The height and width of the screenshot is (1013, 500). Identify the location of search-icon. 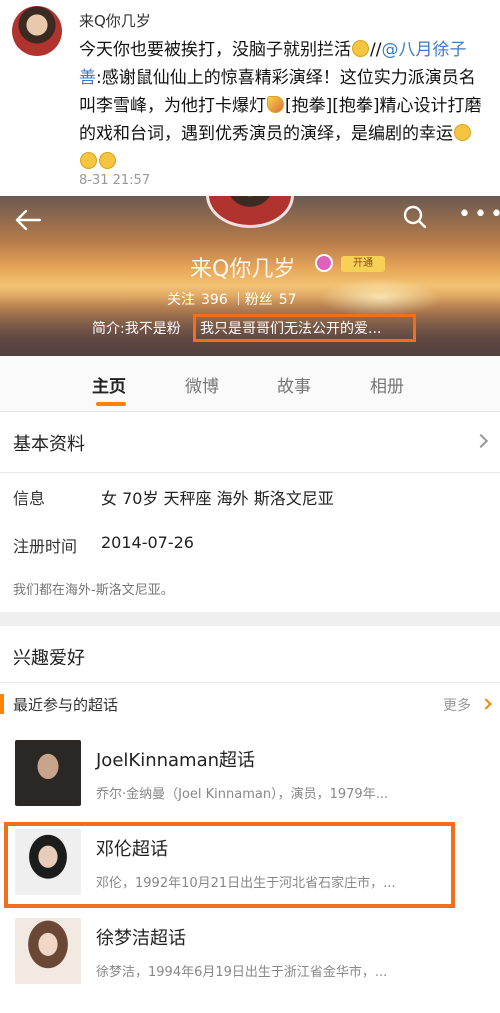
(415, 217).